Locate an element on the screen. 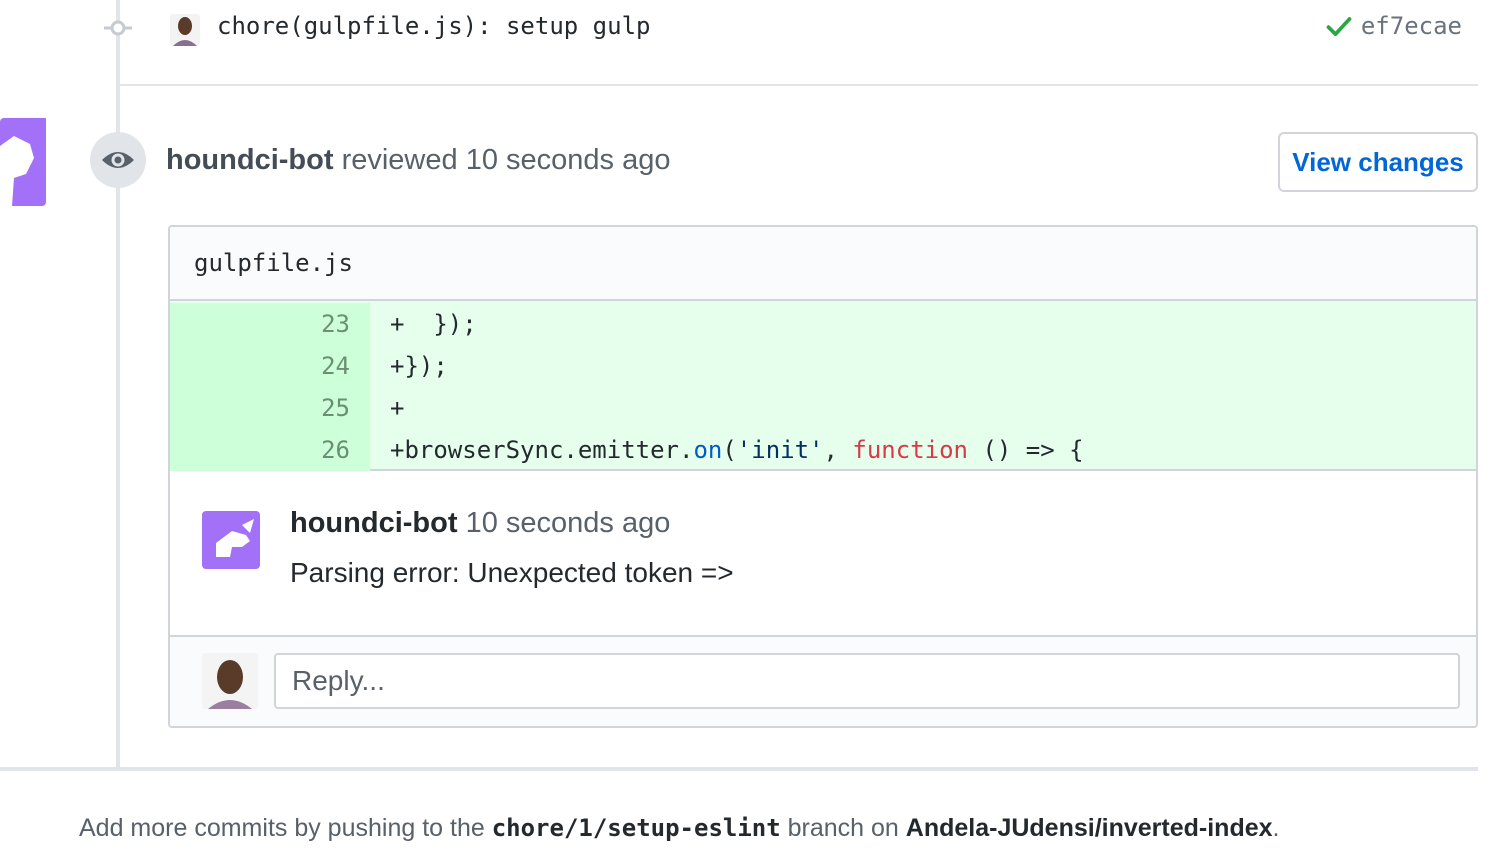  comment-author-avatar is located at coordinates (231, 540).